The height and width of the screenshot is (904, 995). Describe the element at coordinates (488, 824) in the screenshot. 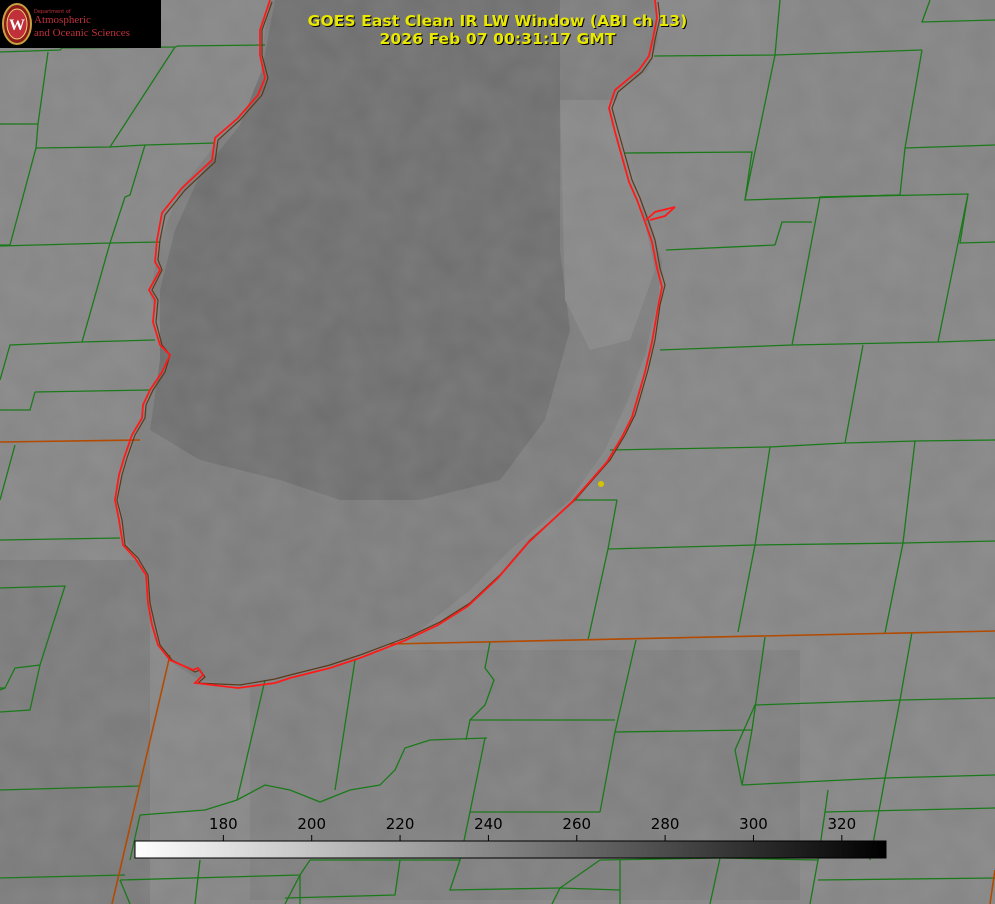

I see `colorbar-tick-label: 240` at that location.